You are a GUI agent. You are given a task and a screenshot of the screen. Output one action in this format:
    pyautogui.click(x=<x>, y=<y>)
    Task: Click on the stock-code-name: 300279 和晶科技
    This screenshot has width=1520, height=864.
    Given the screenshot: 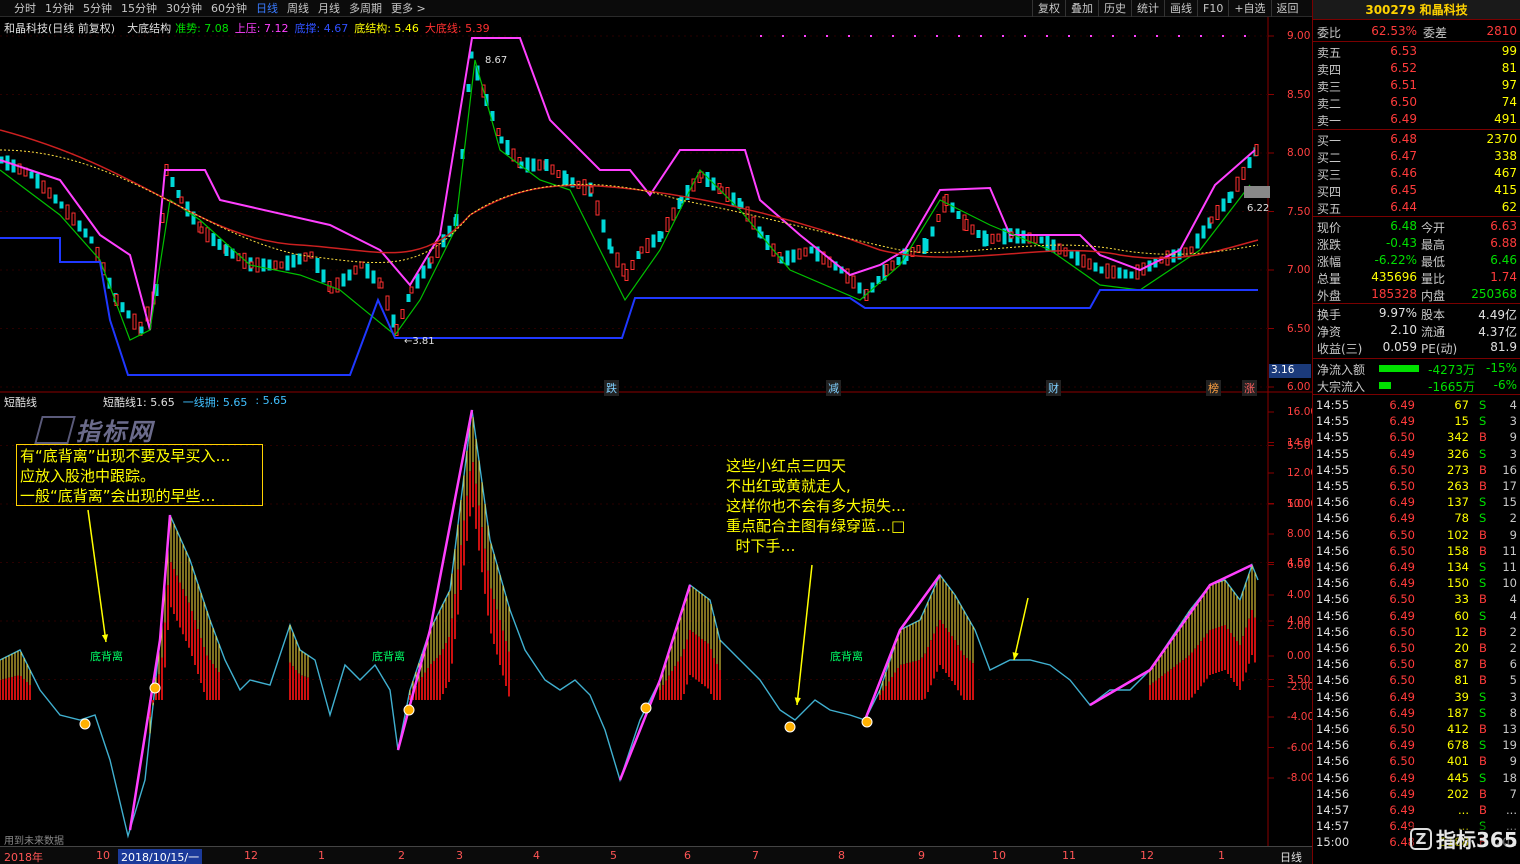 What is the action you would take?
    pyautogui.click(x=1416, y=10)
    